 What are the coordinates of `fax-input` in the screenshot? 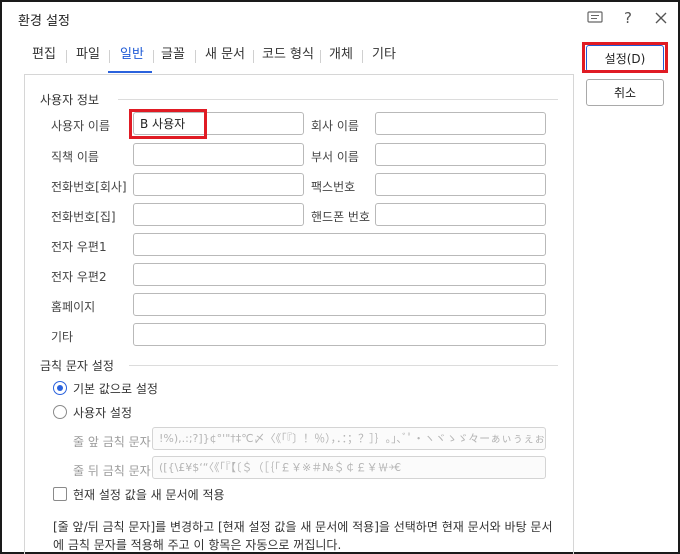 It's located at (460, 184).